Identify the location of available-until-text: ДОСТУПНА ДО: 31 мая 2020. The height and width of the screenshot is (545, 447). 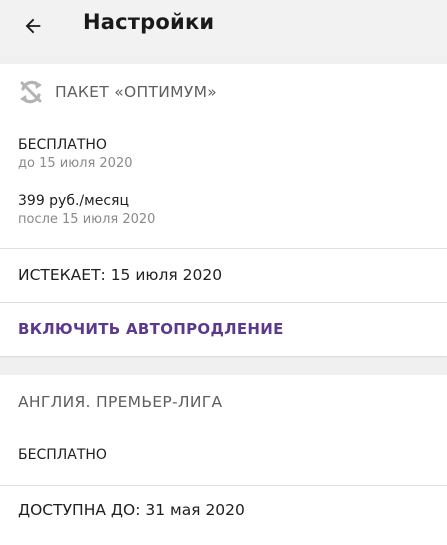
(131, 510).